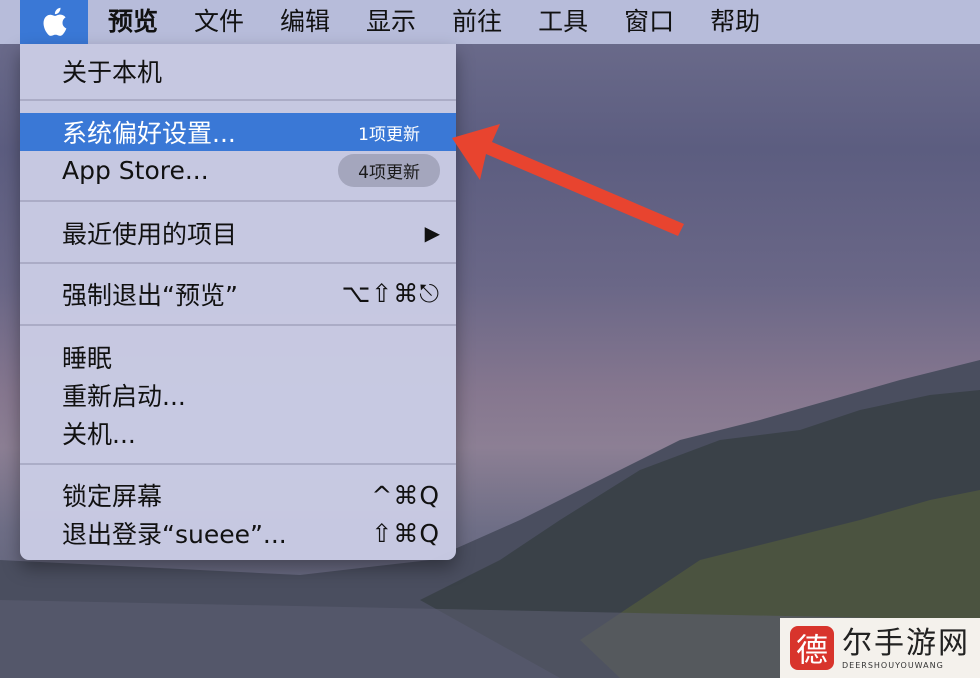  I want to click on watermark-title: 尔手游网, so click(906, 643).